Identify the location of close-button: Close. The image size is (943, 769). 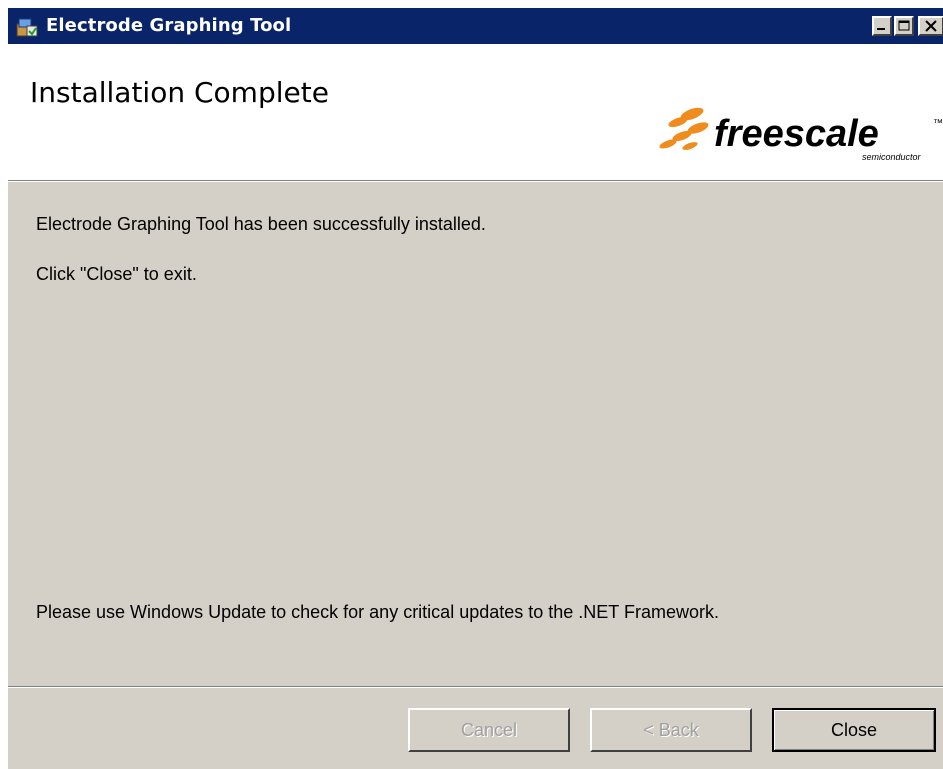
(854, 730).